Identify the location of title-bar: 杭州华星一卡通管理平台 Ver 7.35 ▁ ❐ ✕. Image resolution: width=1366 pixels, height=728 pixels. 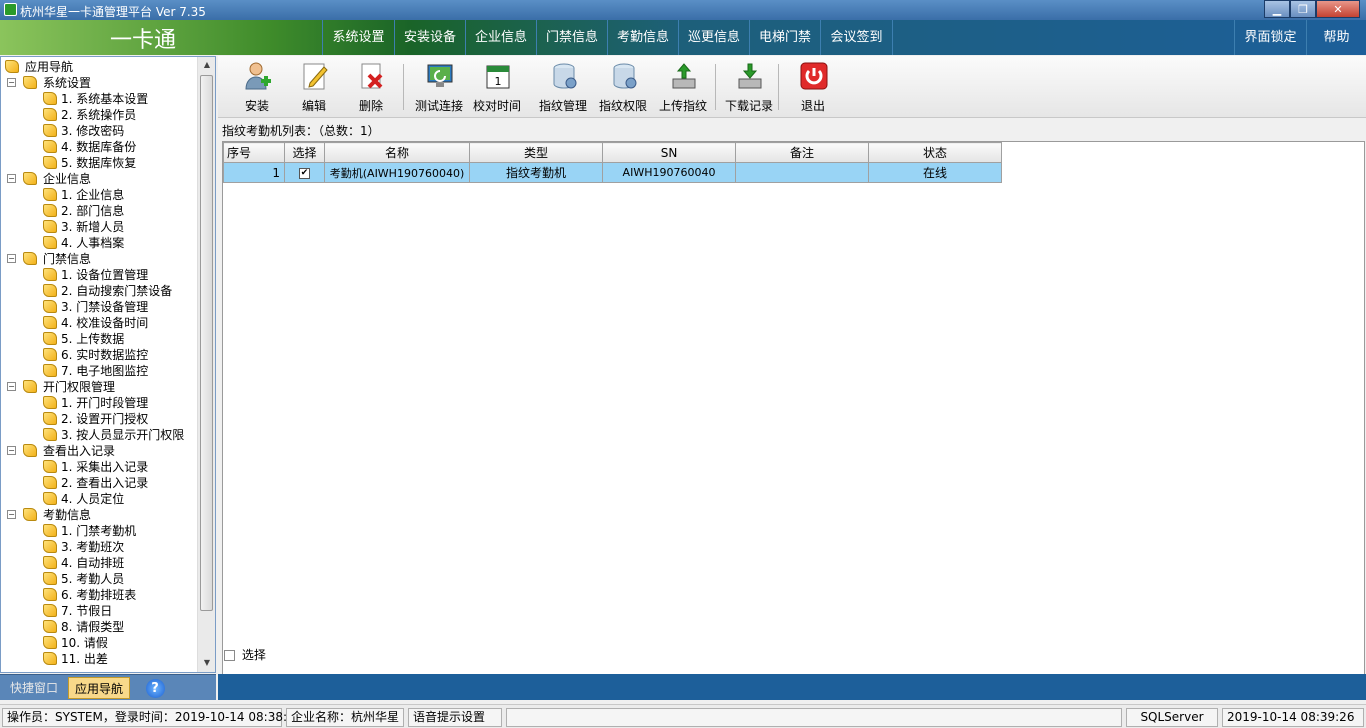
(683, 10).